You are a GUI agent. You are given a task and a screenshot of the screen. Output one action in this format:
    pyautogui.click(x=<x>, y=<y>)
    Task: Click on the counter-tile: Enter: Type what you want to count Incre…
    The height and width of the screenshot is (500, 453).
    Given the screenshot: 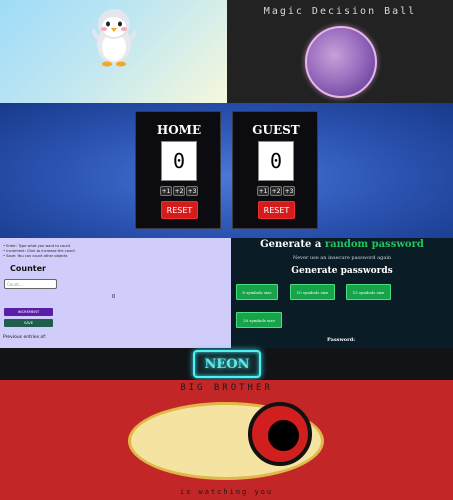 What is the action you would take?
    pyautogui.click(x=115, y=293)
    